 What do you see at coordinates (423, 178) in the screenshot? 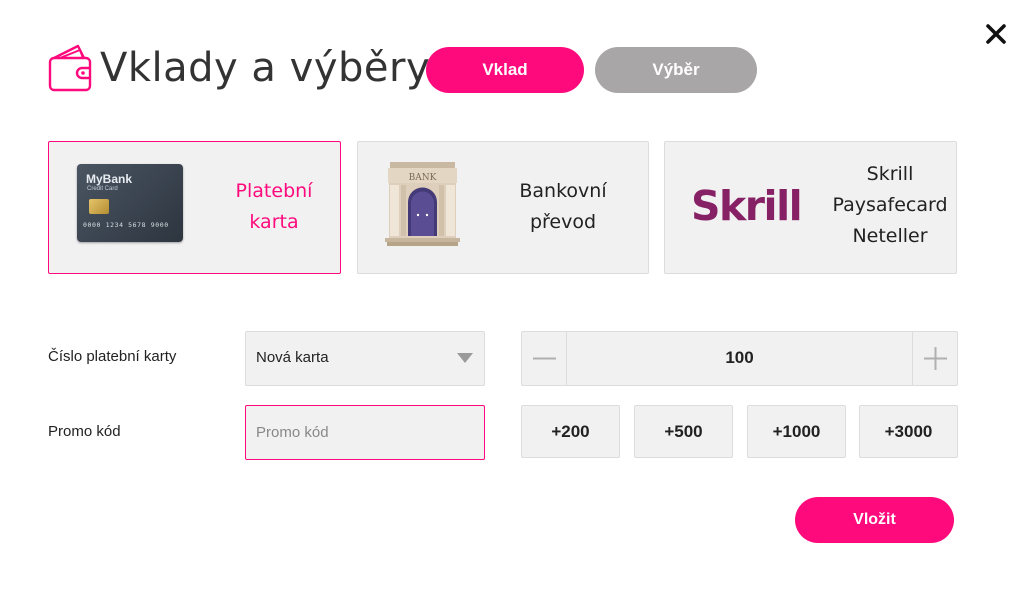
I see `bank-sign: BANK` at bounding box center [423, 178].